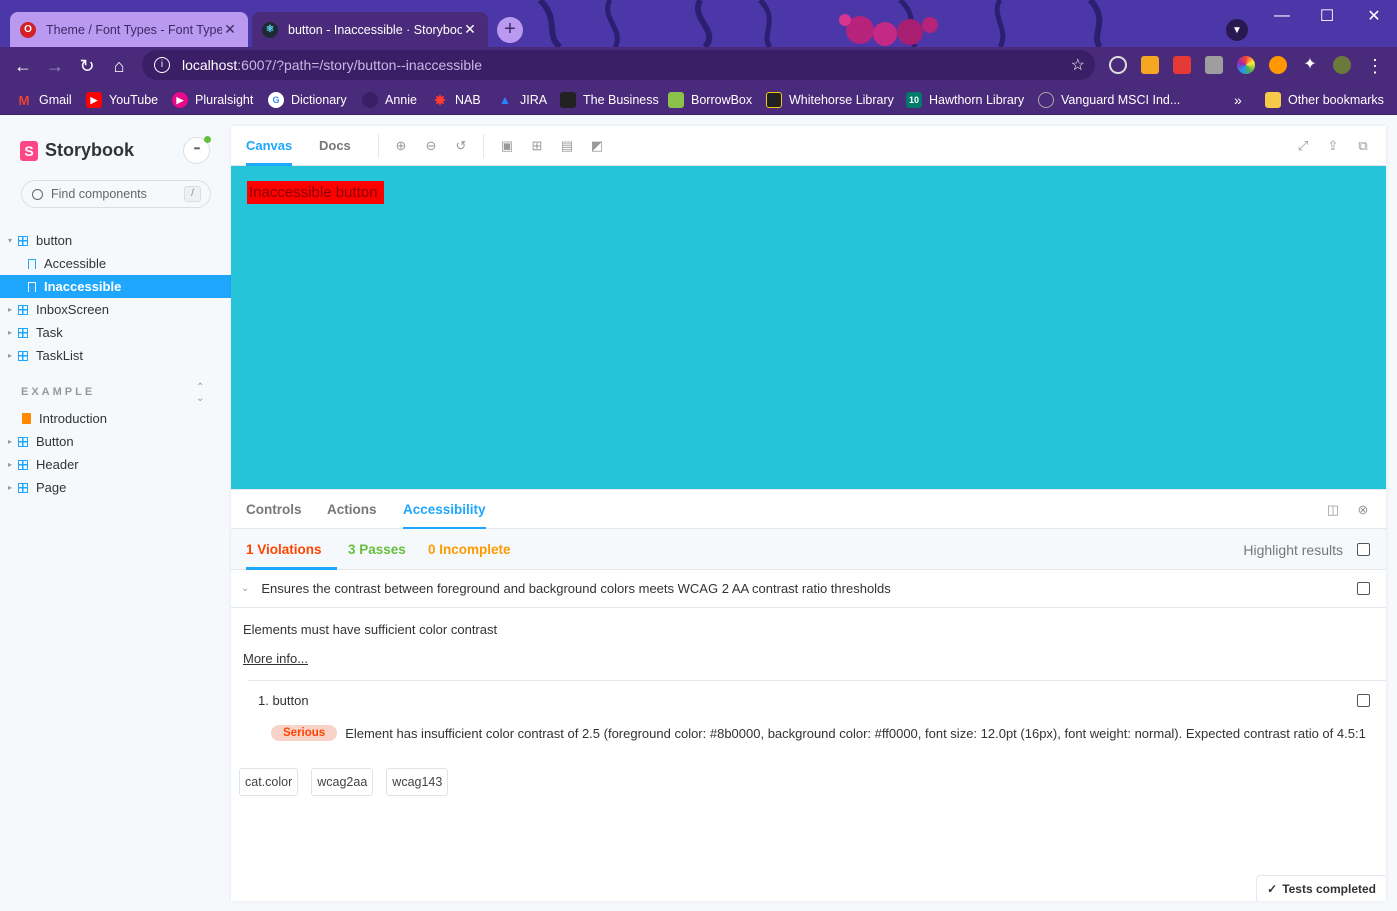 This screenshot has width=1397, height=911. What do you see at coordinates (115, 332) in the screenshot?
I see `sidebar-item-task: ▸ Task` at bounding box center [115, 332].